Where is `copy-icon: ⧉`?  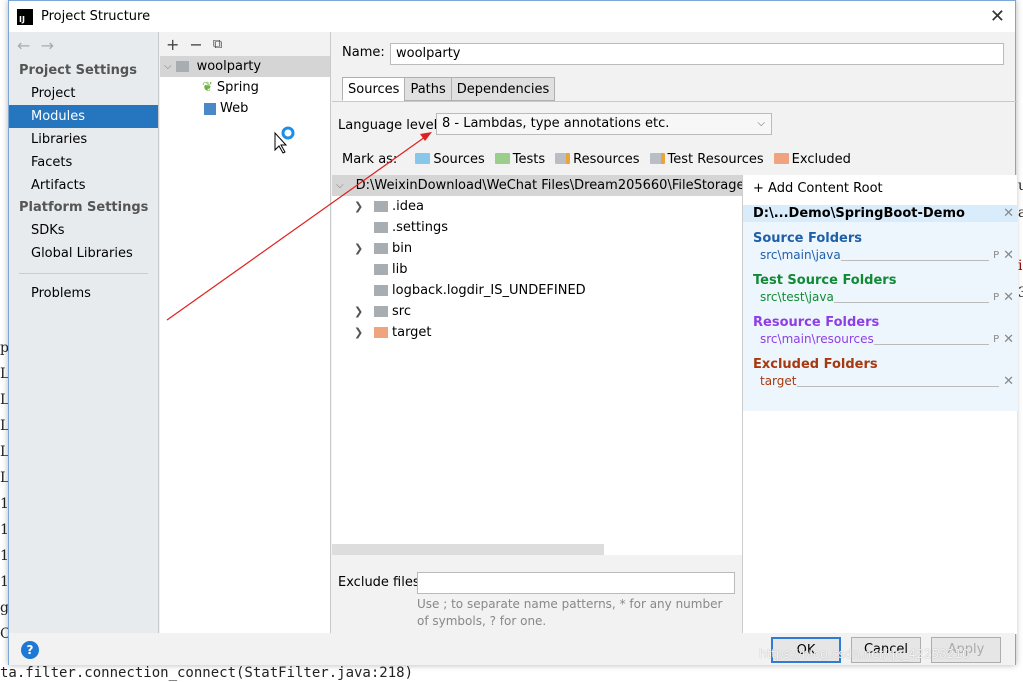
copy-icon: ⧉ is located at coordinates (217, 44).